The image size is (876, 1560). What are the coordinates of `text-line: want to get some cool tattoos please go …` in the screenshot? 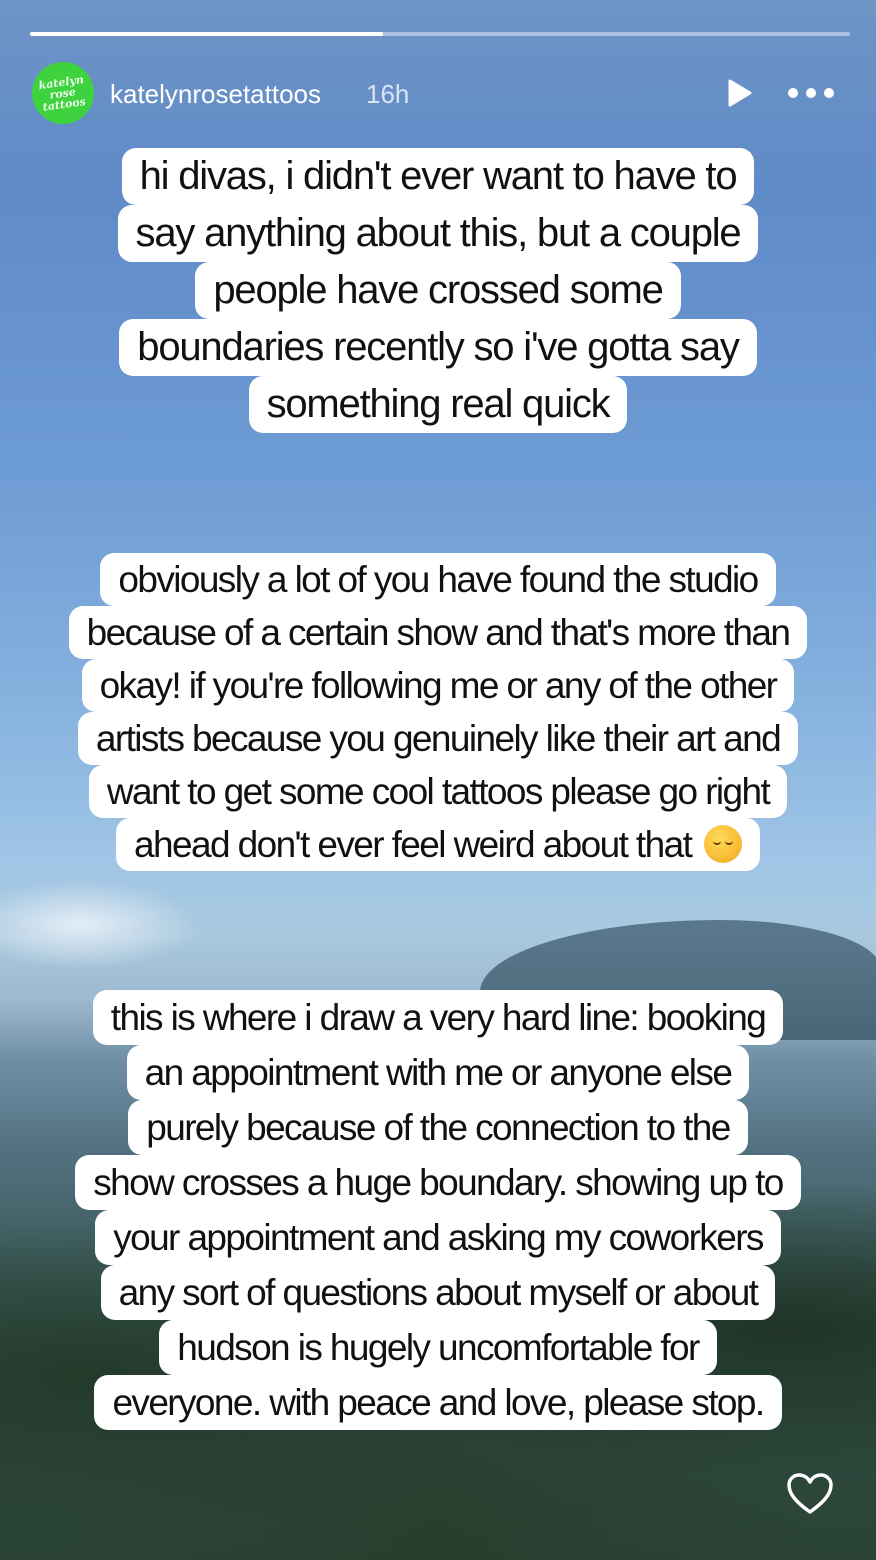 It's located at (438, 791).